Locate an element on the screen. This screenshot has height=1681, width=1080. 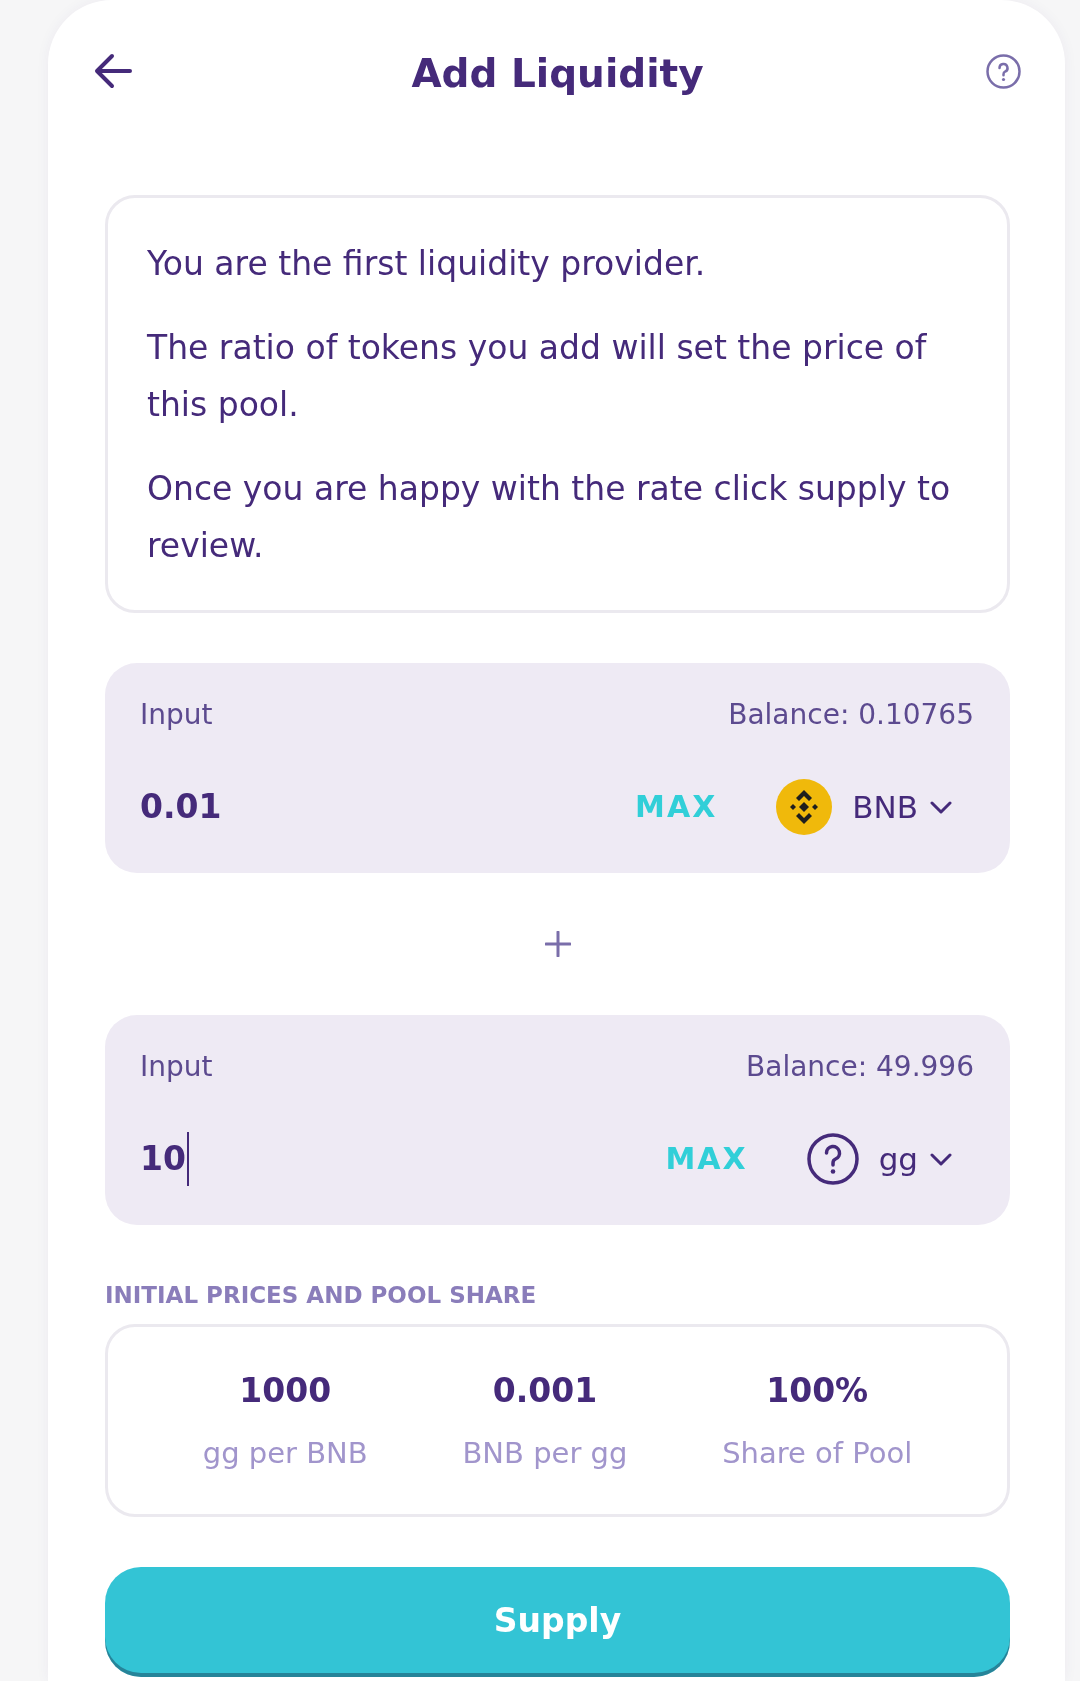
balance-text: Balance: 49.996 is located at coordinates (860, 1067).